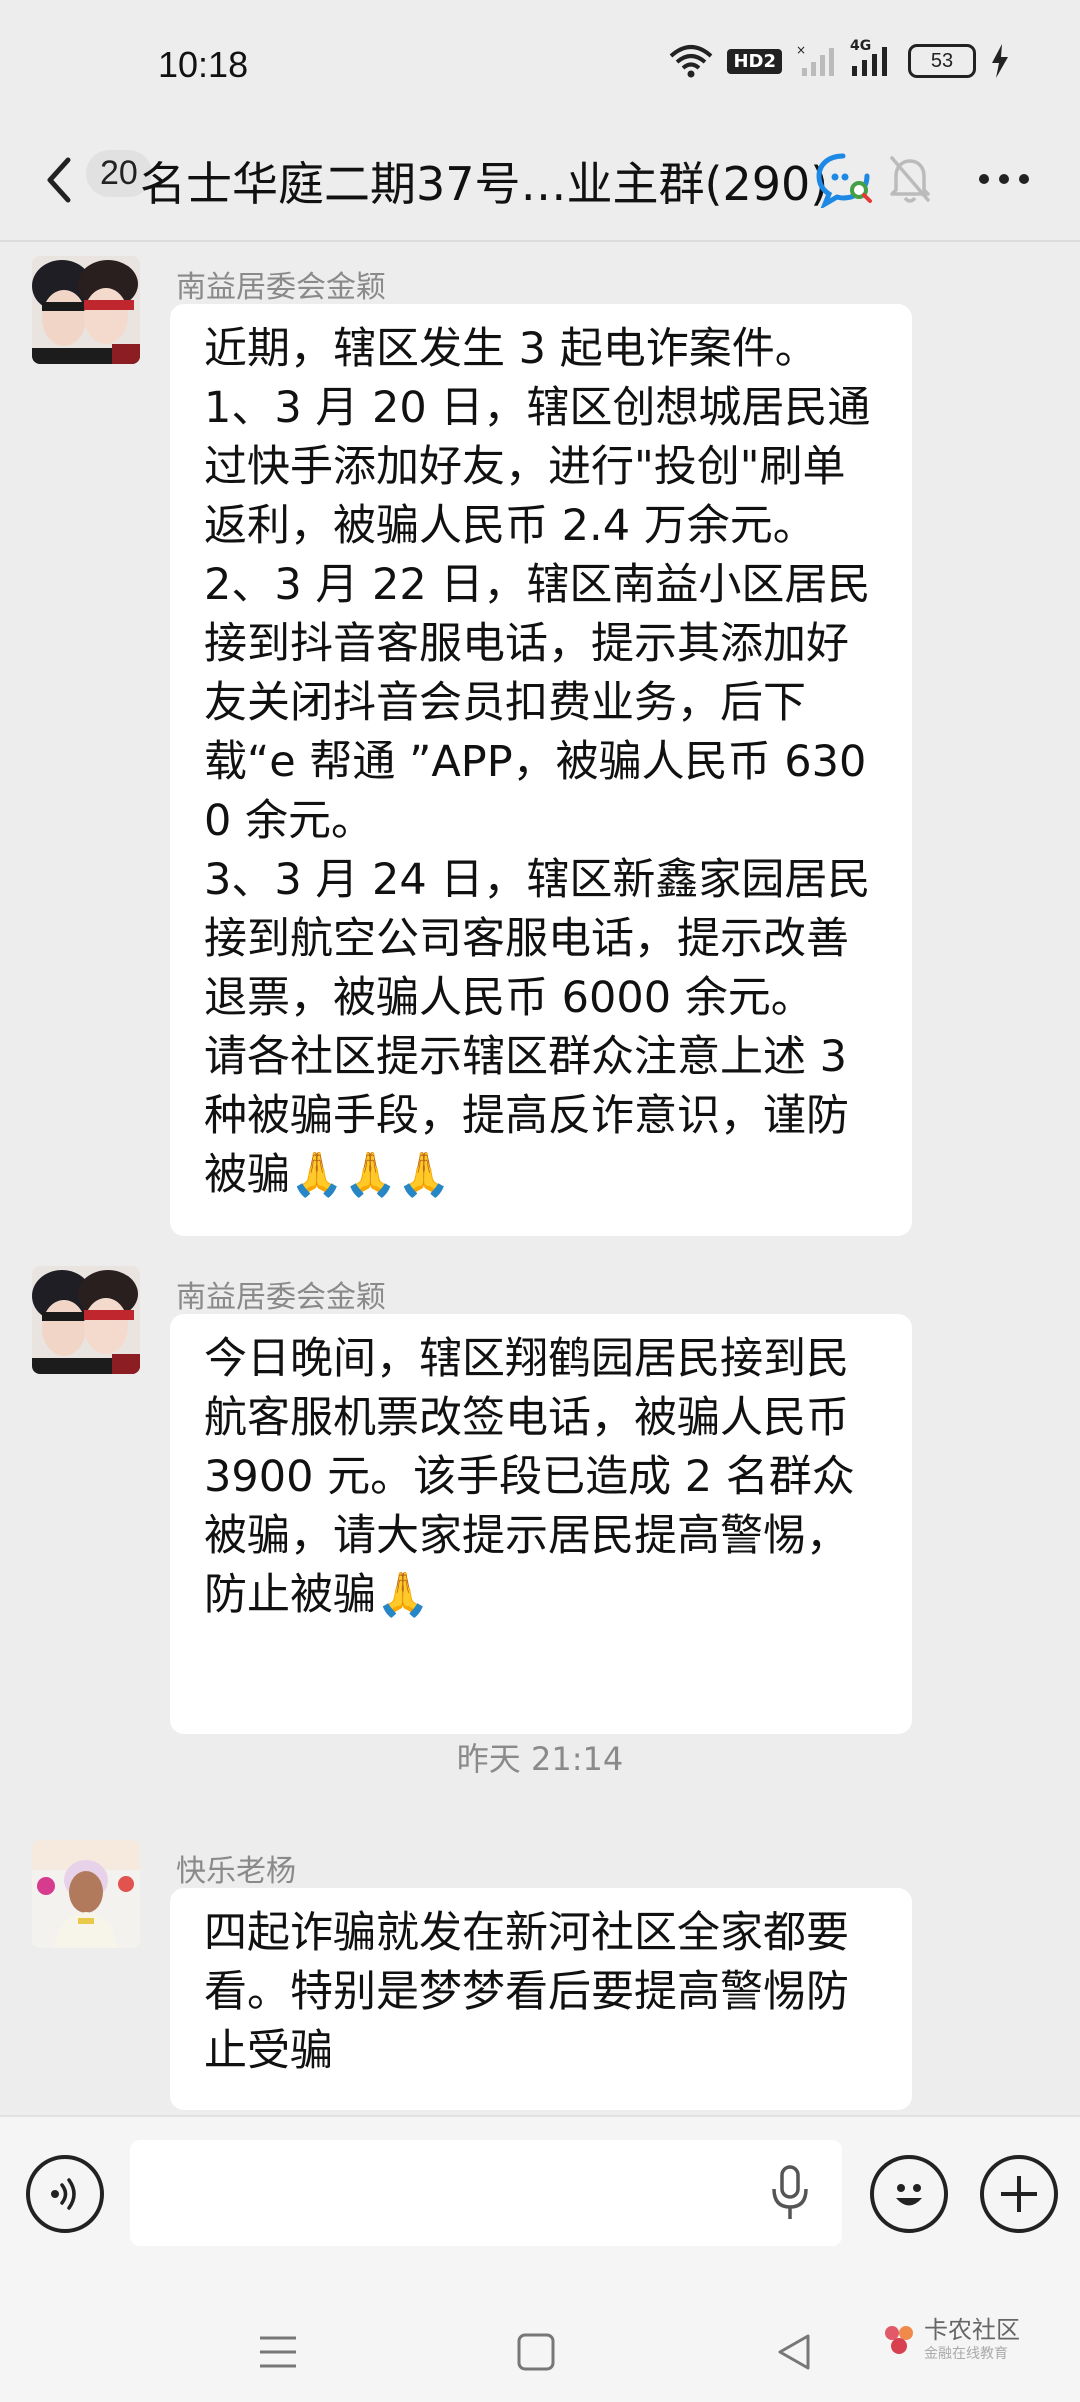 This screenshot has height=2402, width=1080. What do you see at coordinates (236, 1871) in the screenshot?
I see `sender-name: 快乐老杨` at bounding box center [236, 1871].